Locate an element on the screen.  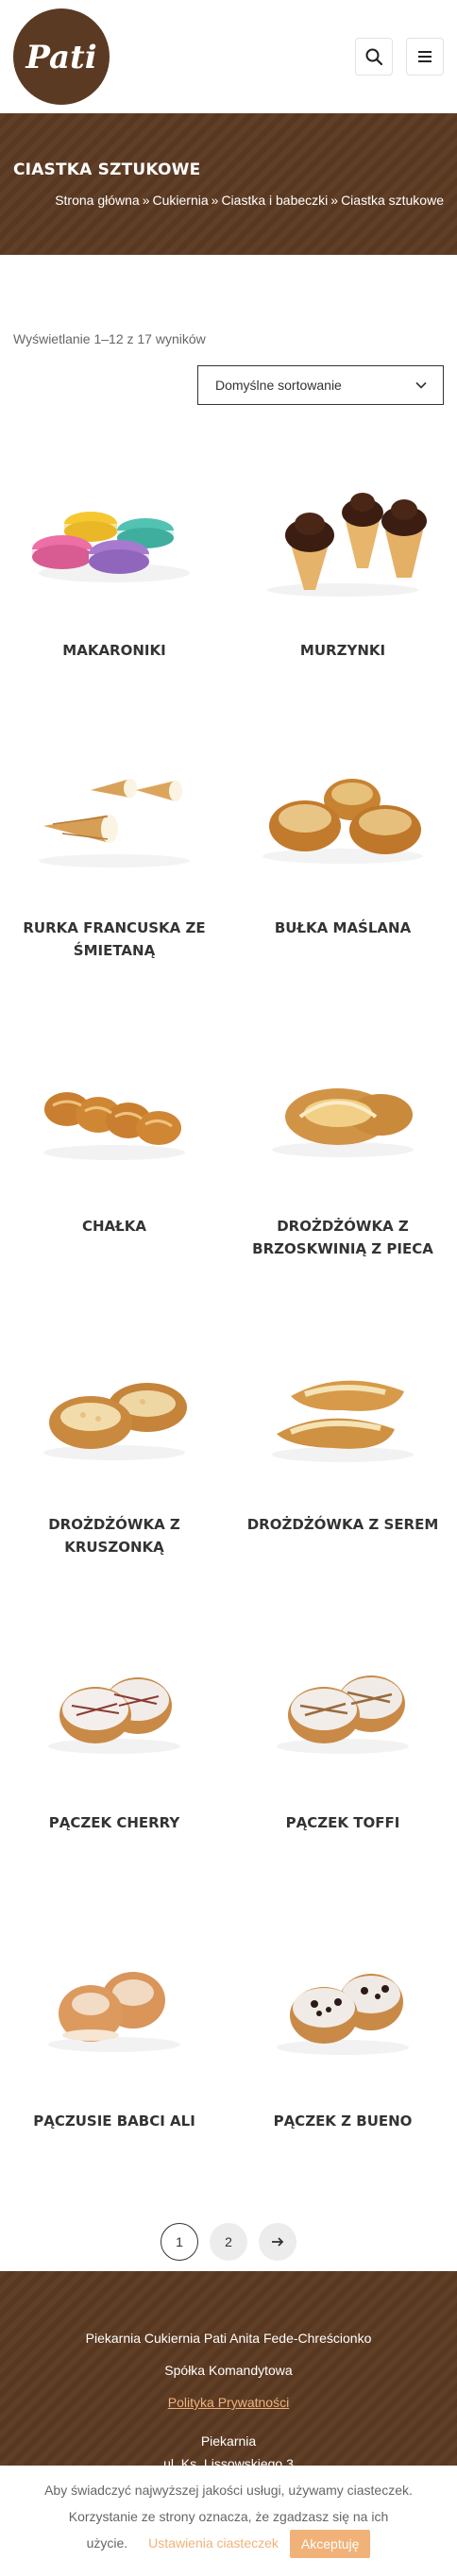
product-card: DROŻDŻÓWKA Z SEREM is located at coordinates (342, 1460).